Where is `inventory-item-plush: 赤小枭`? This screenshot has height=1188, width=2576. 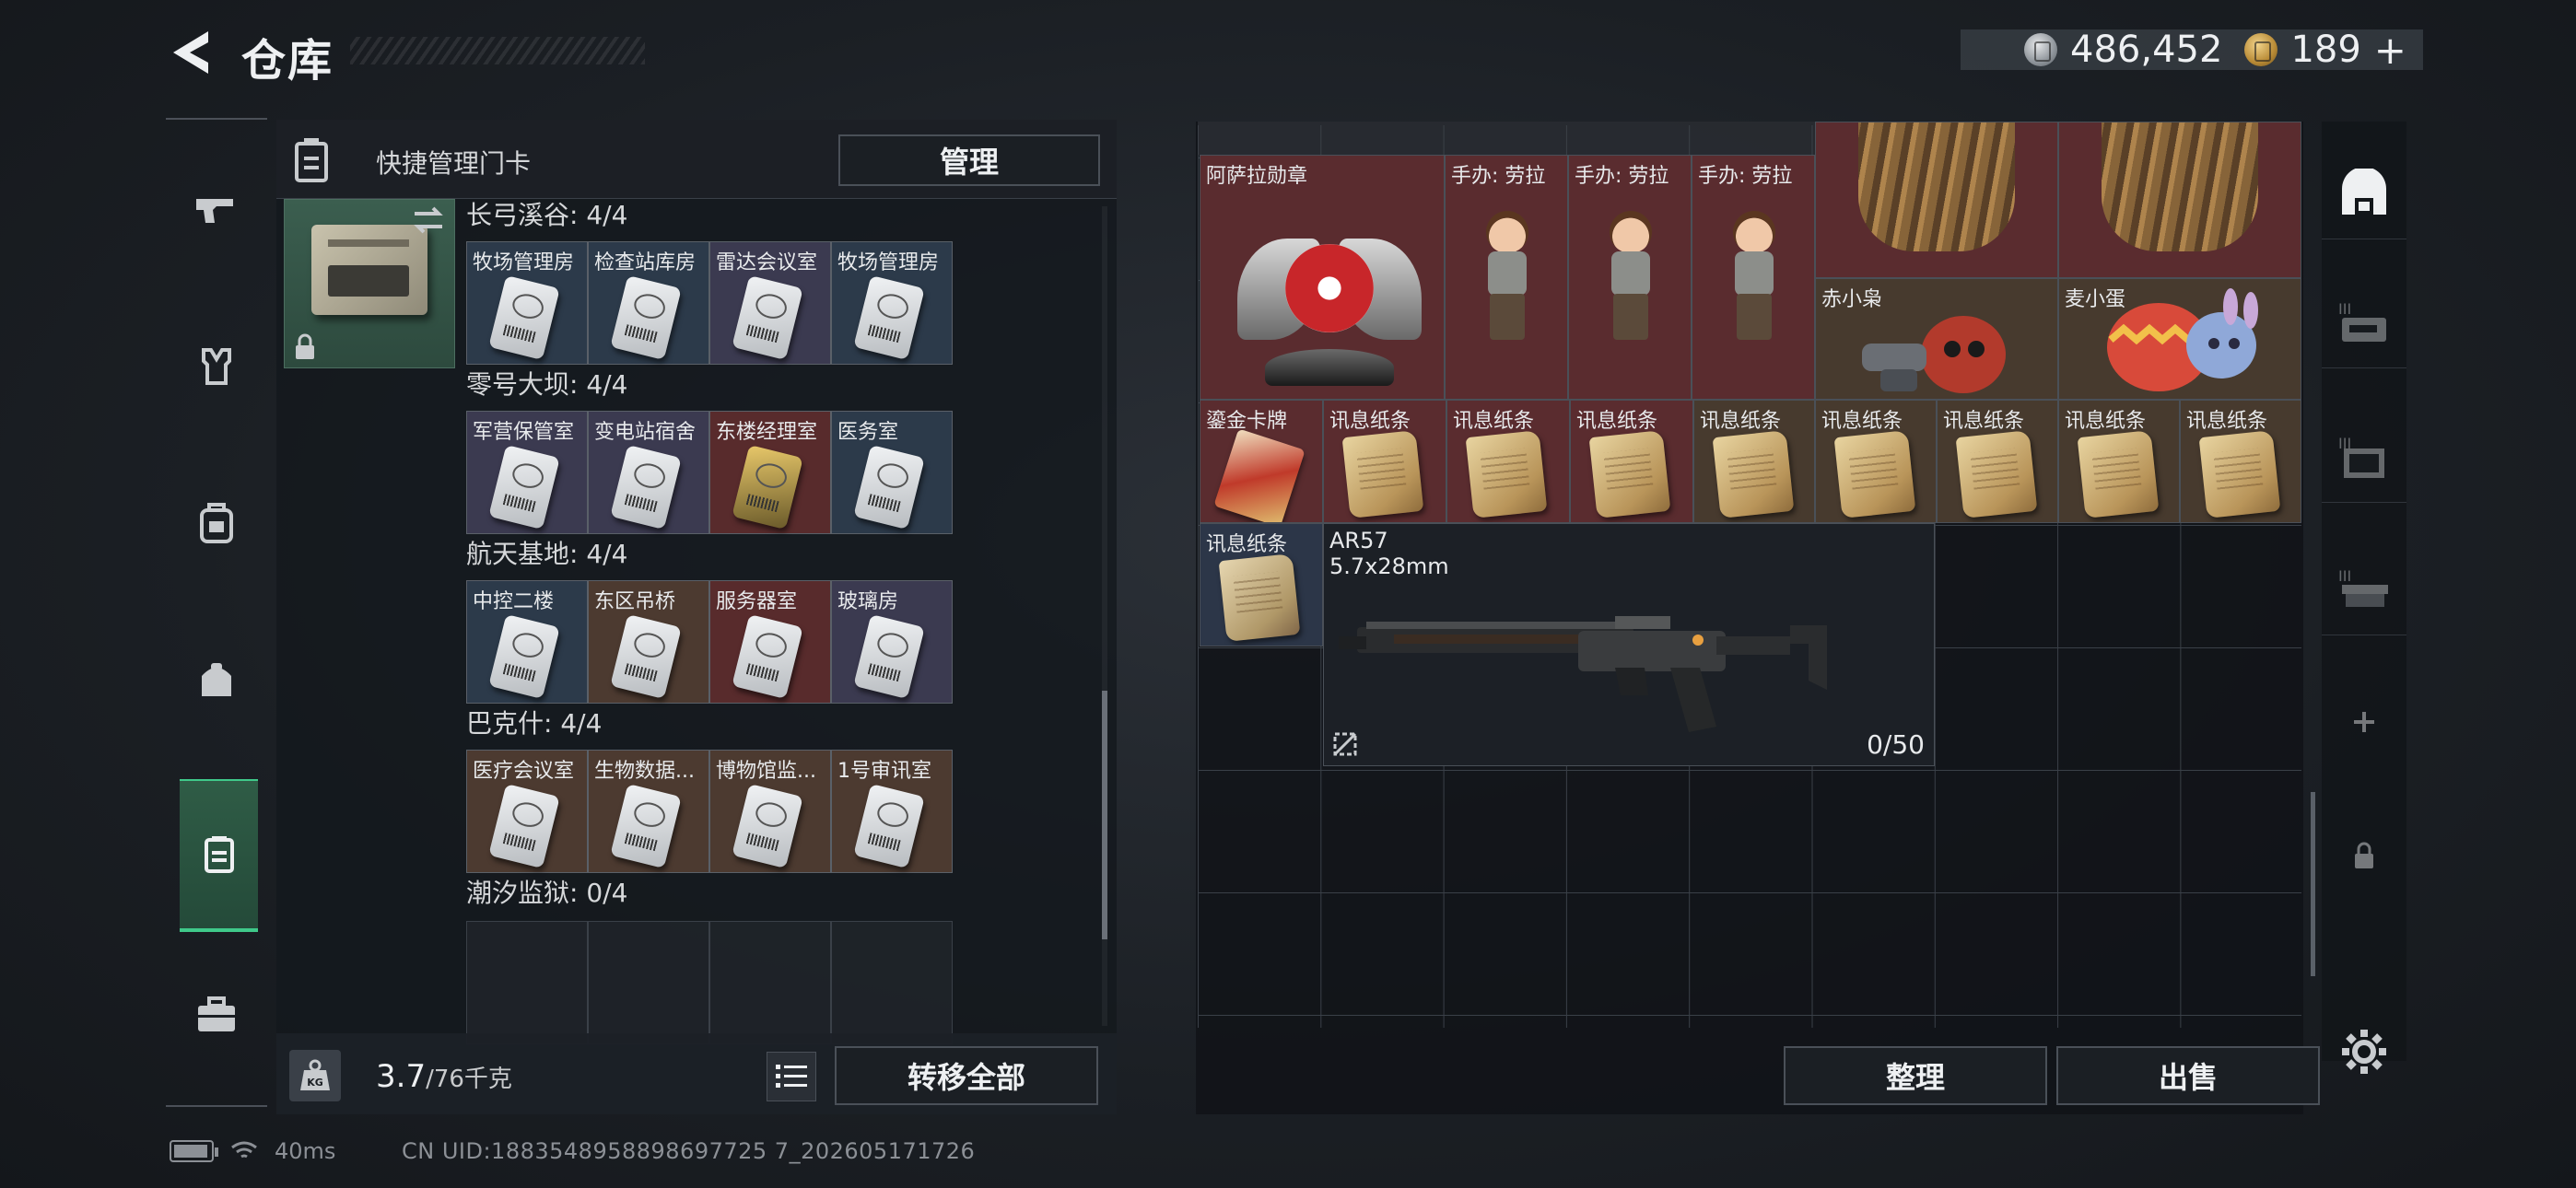
inventory-item-plush: 赤小枭 is located at coordinates (1936, 339).